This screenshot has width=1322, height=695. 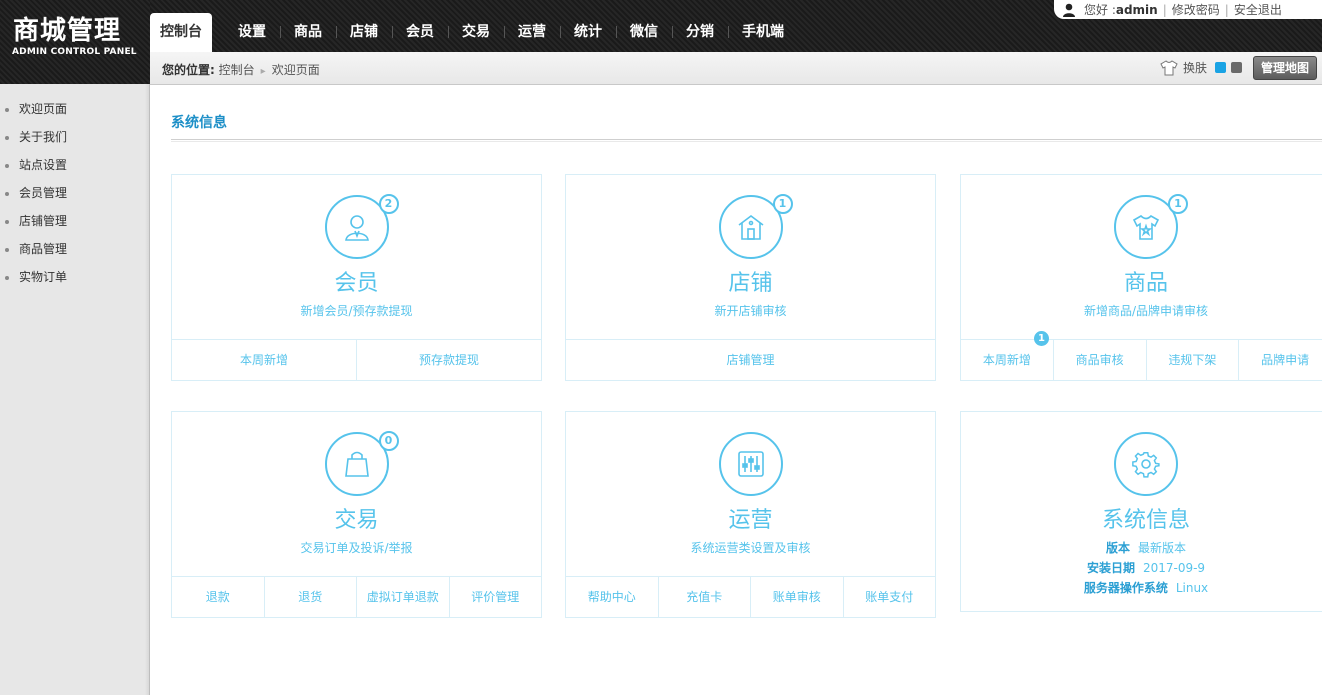 I want to click on trade-title: 交易, so click(x=356, y=520).